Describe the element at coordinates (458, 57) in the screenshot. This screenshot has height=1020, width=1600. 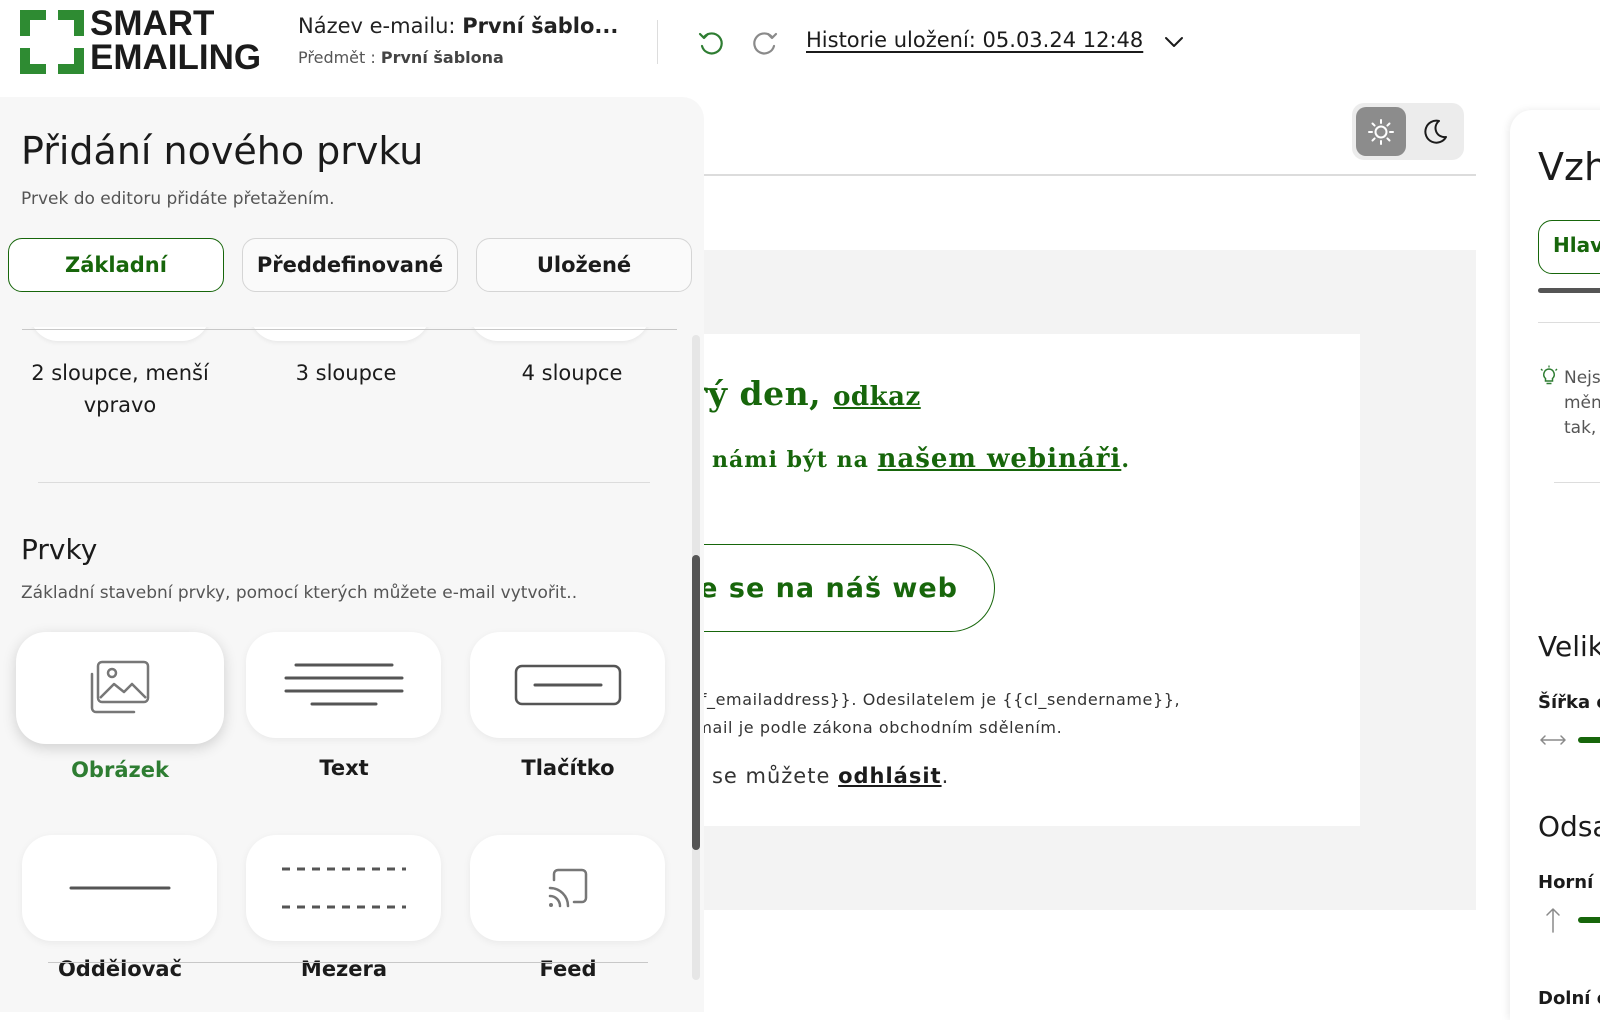
I see `email-subject: Předmět : První šablona` at that location.